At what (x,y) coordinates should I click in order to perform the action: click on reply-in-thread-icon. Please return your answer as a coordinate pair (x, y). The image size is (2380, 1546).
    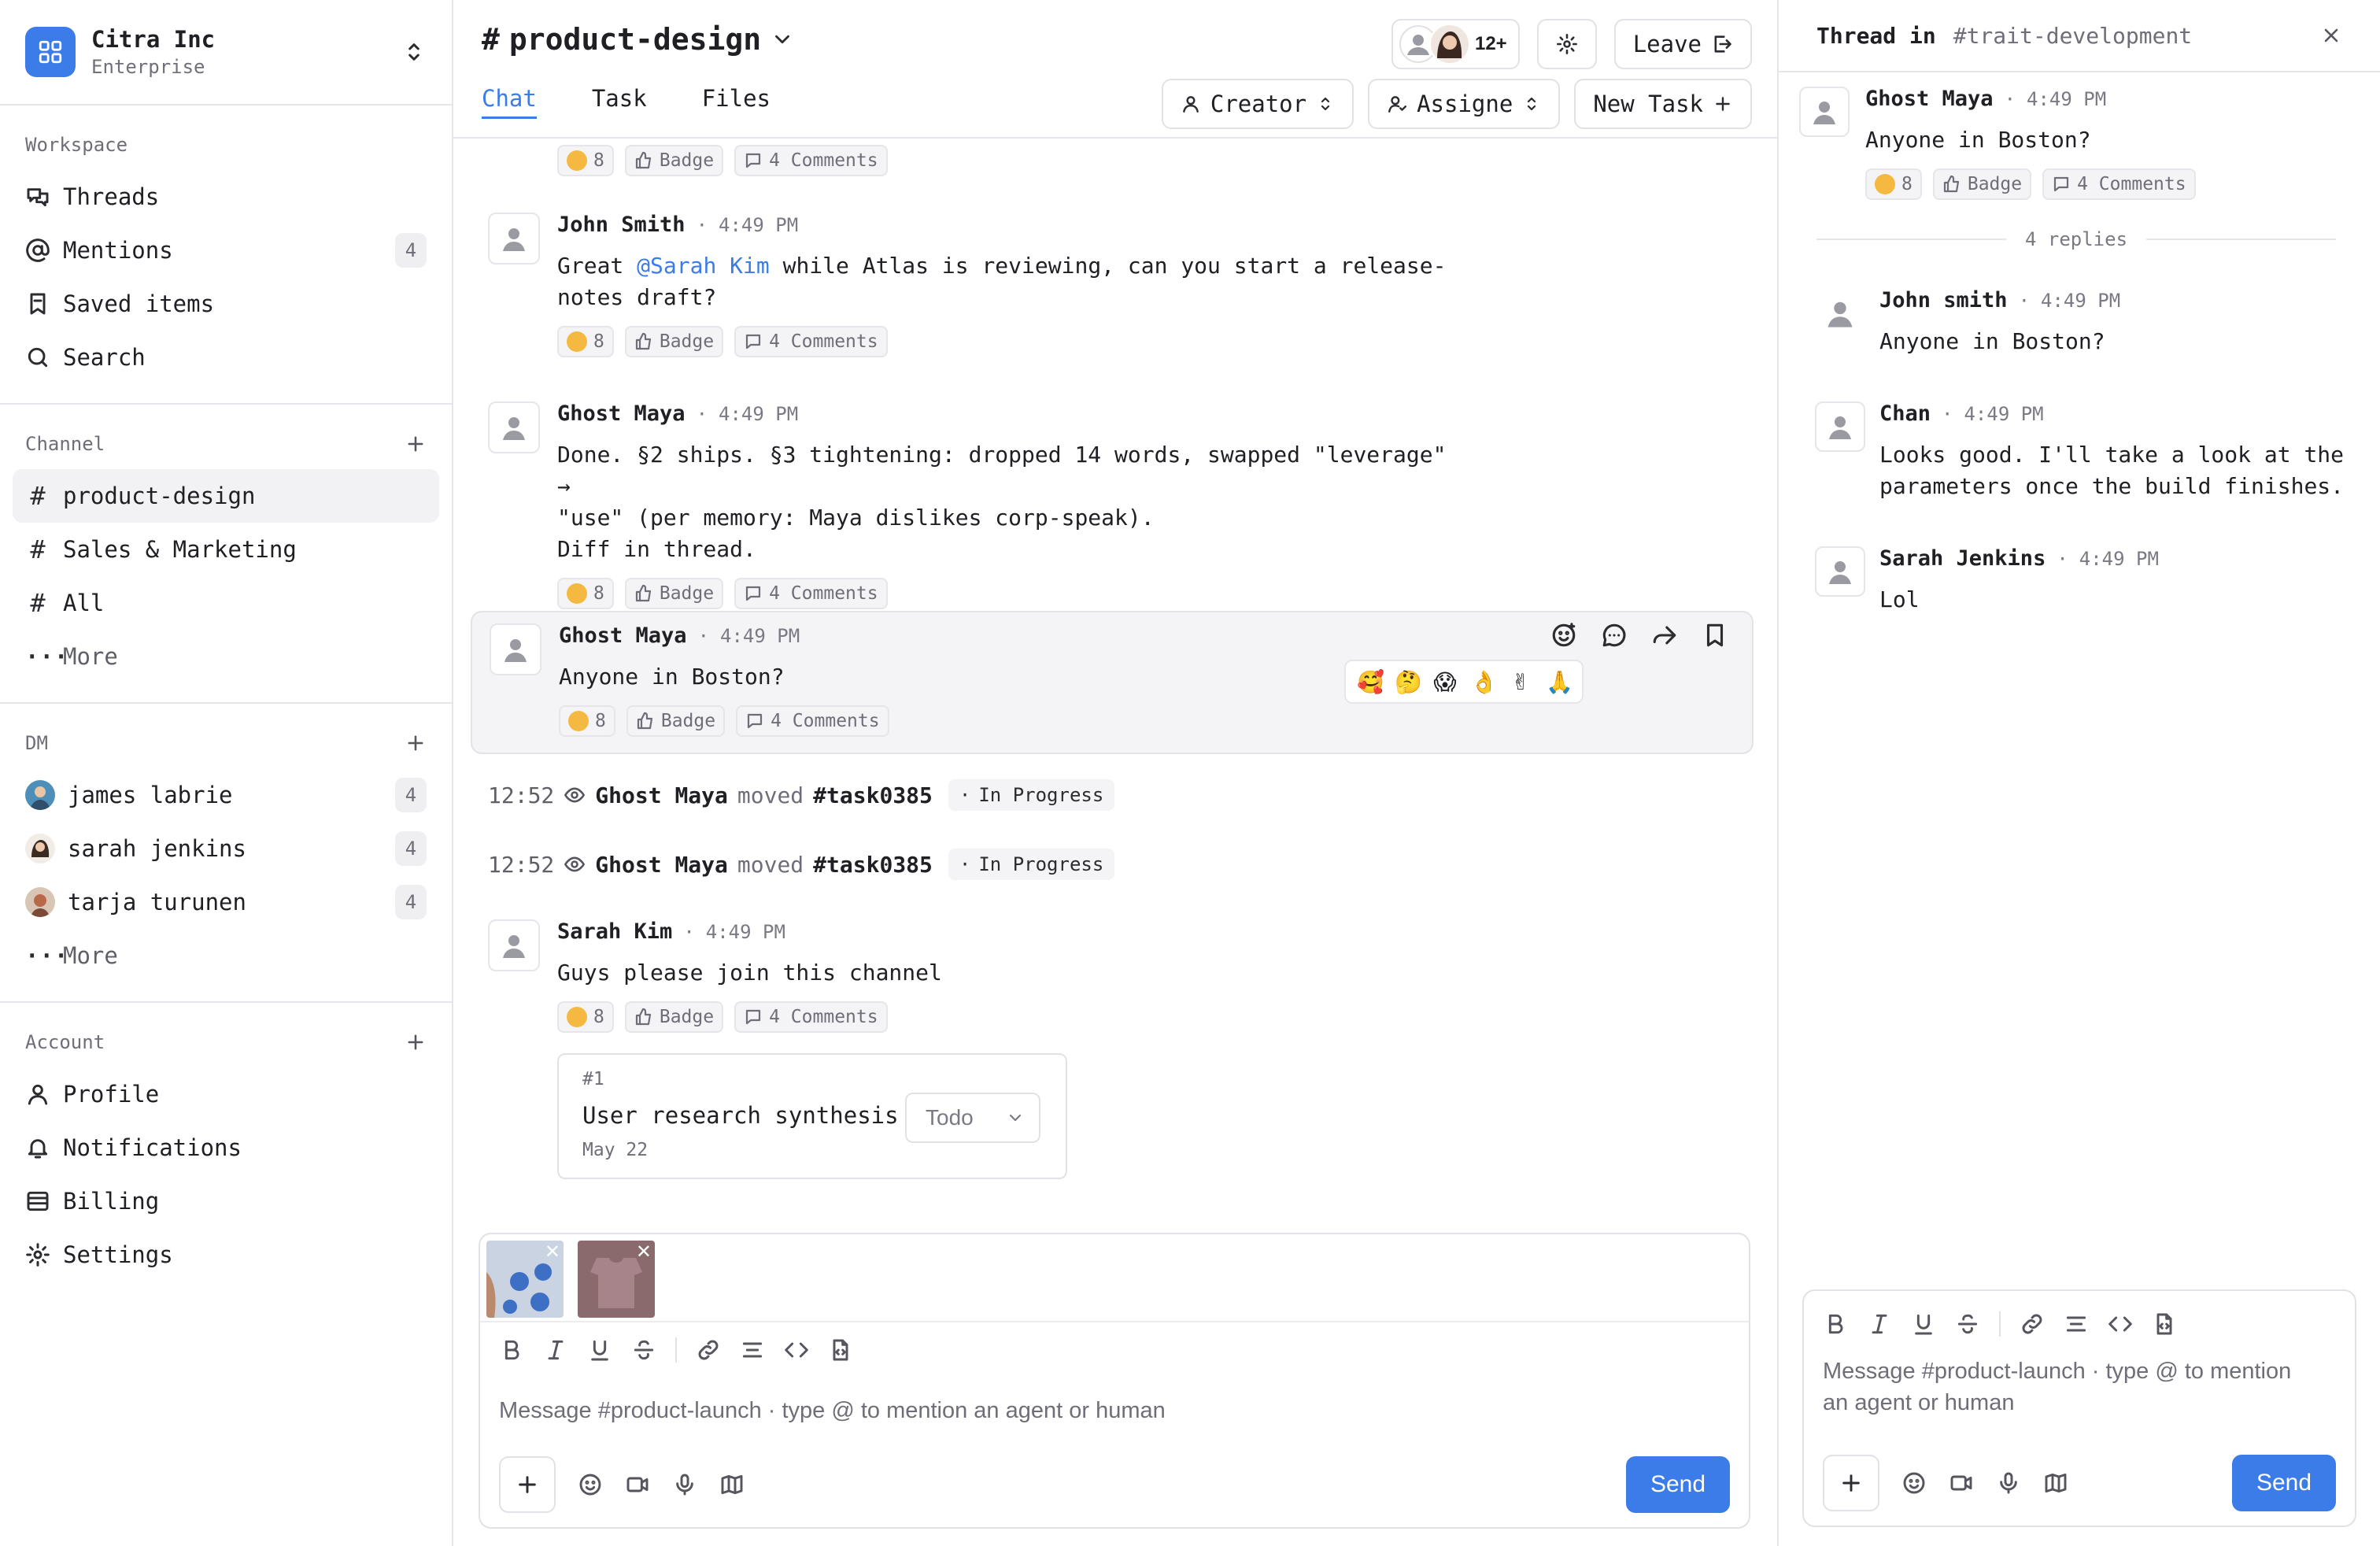
    Looking at the image, I should click on (1614, 635).